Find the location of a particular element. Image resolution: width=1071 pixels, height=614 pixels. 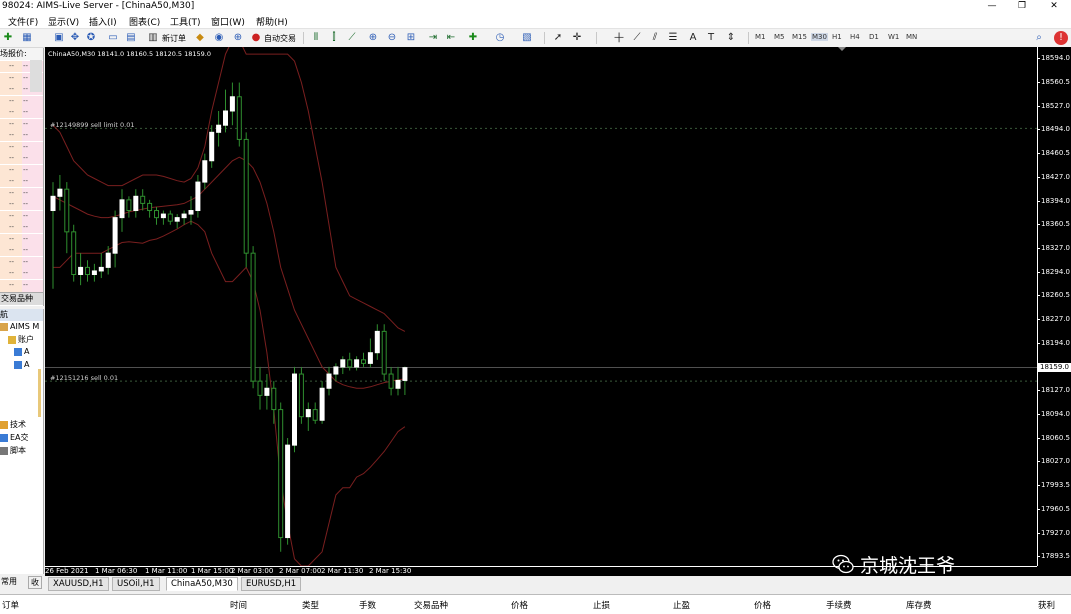

menu-window: 窗口(W) is located at coordinates (228, 21).